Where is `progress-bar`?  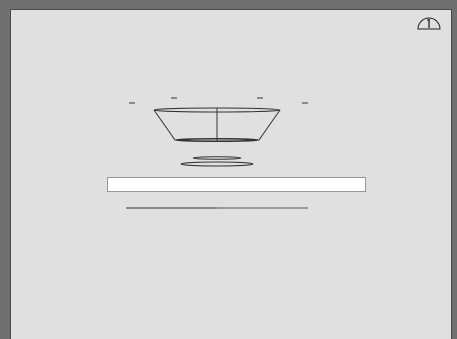
progress-bar is located at coordinates (217, 208).